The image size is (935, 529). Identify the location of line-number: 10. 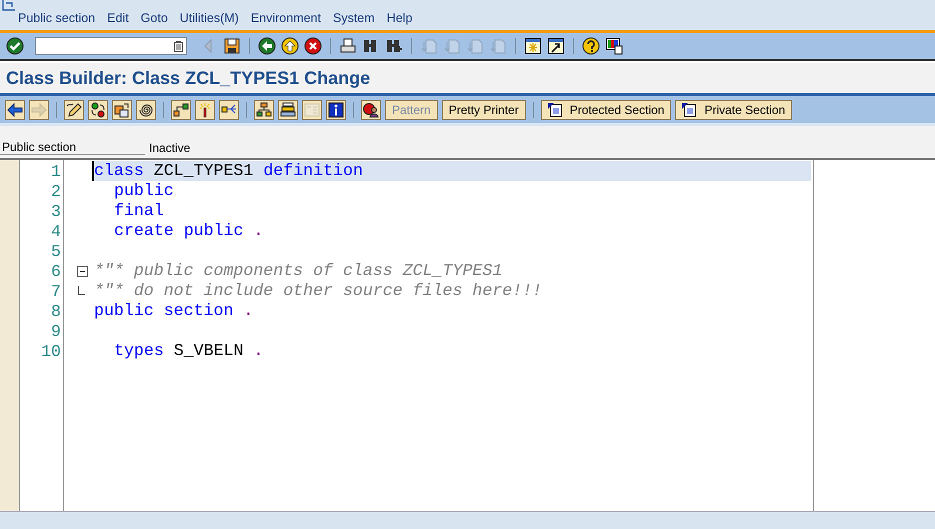
(50, 351).